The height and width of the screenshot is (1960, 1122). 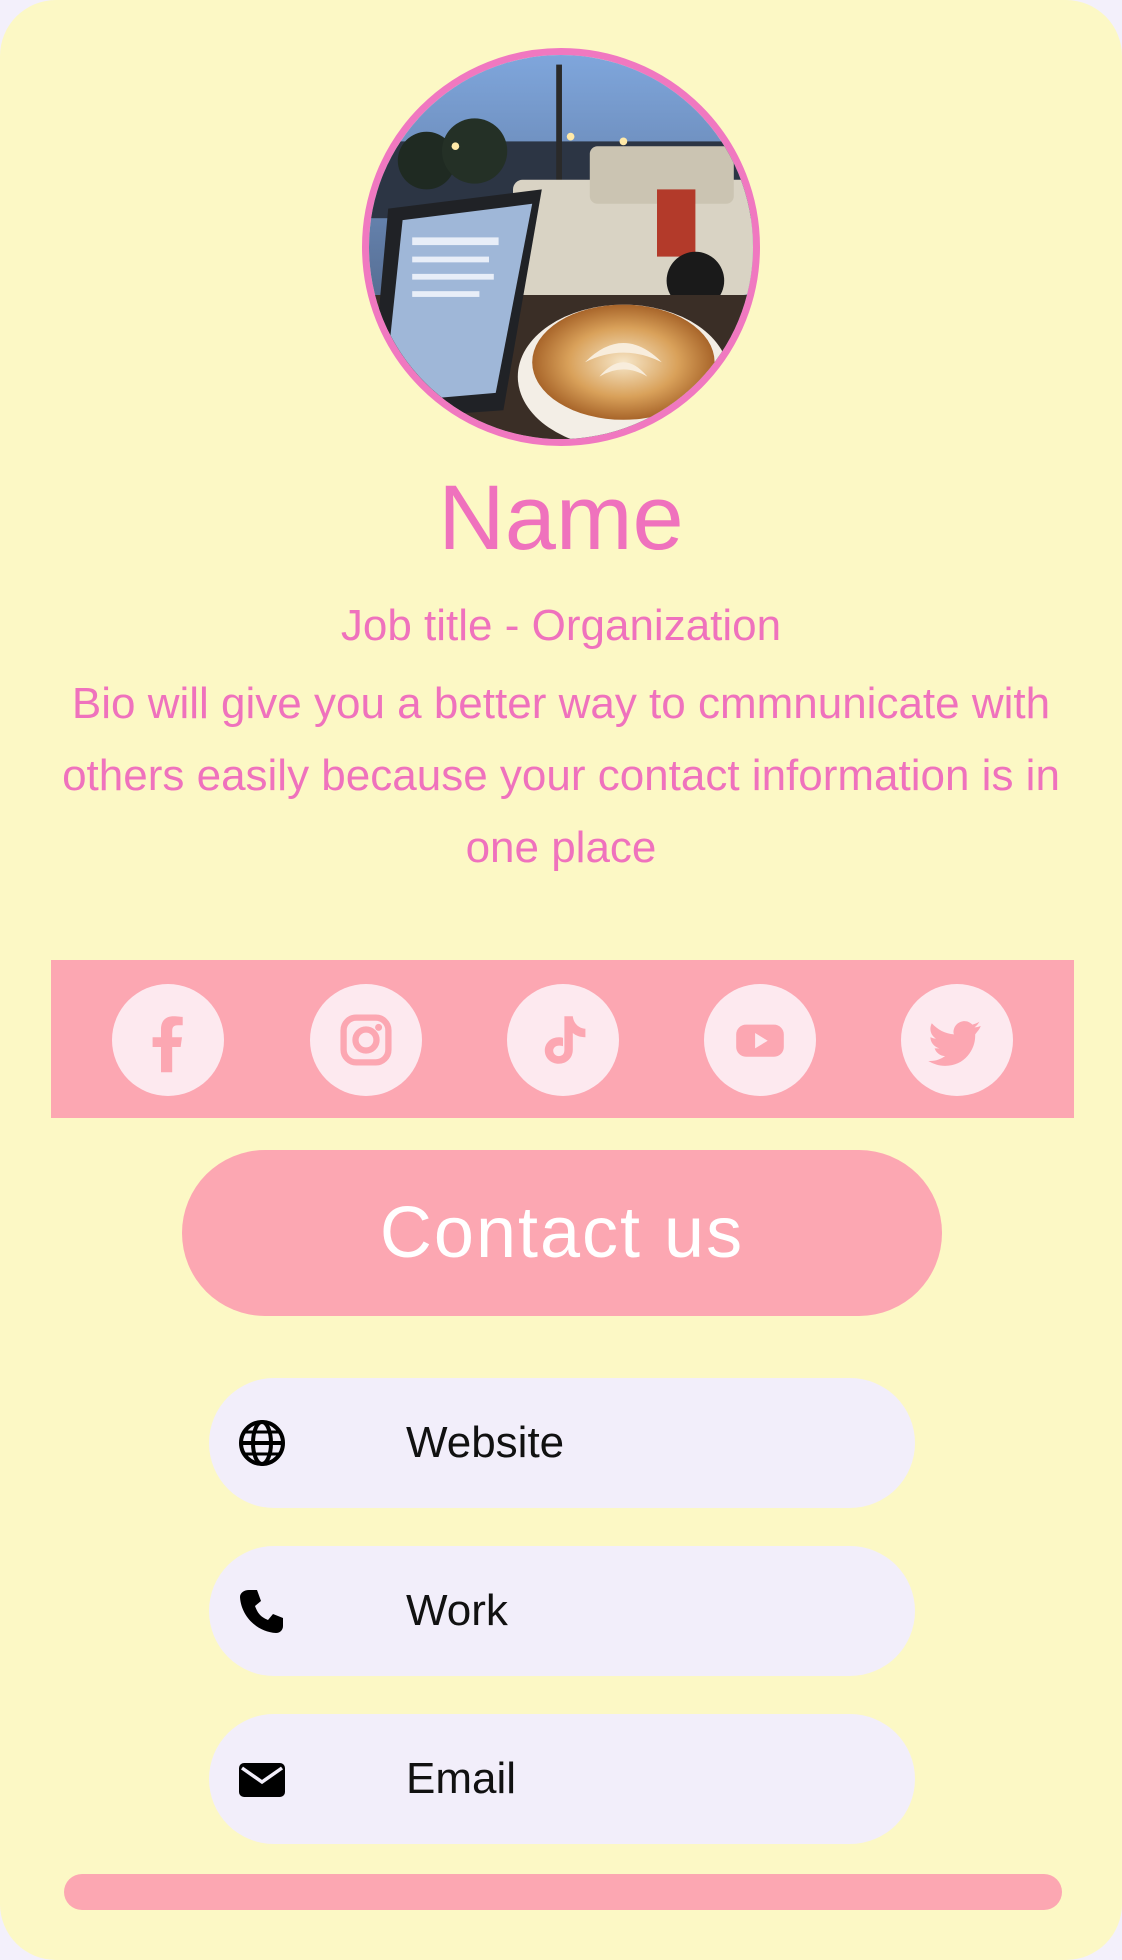 I want to click on instagram-icon, so click(x=366, y=1040).